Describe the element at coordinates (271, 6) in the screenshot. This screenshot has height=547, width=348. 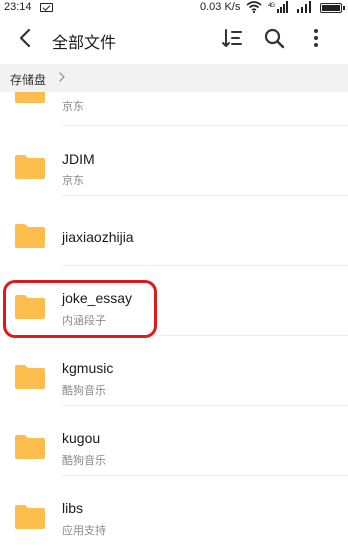
I see `svg-text: 4G` at that location.